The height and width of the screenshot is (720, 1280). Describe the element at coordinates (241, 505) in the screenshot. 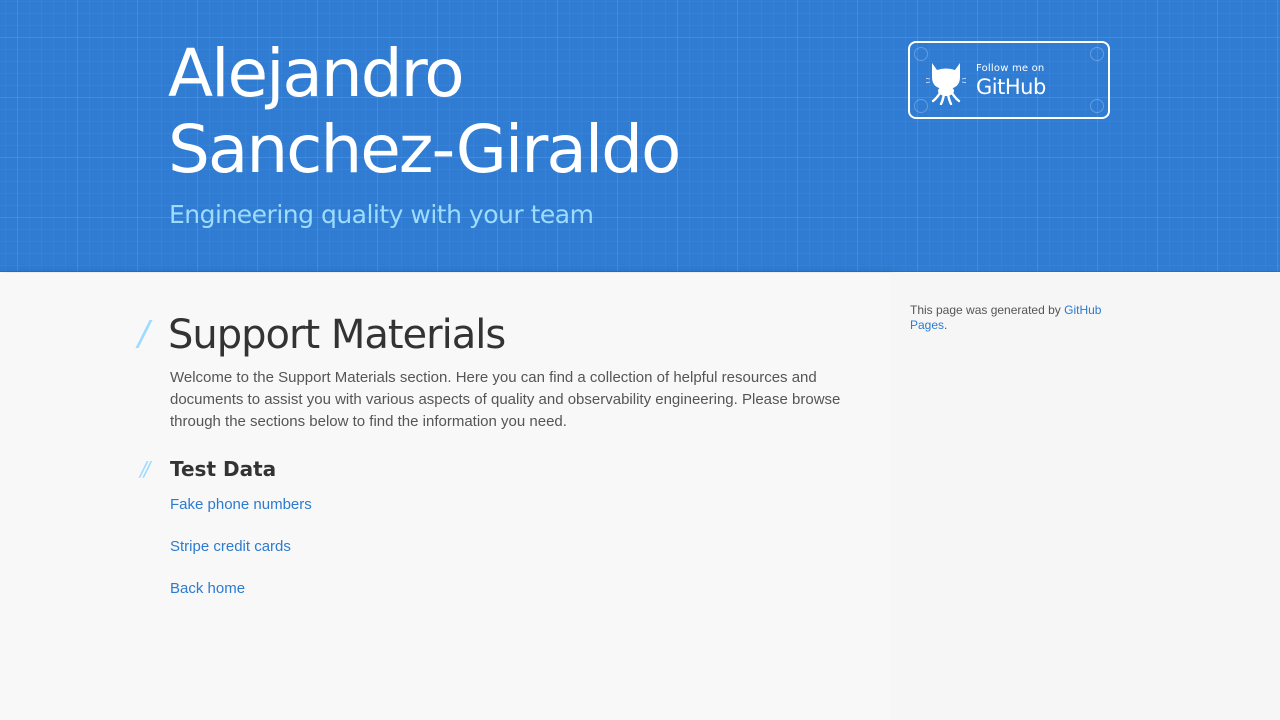

I see `link-fake-phone-numbers: Fake phone numbers` at that location.